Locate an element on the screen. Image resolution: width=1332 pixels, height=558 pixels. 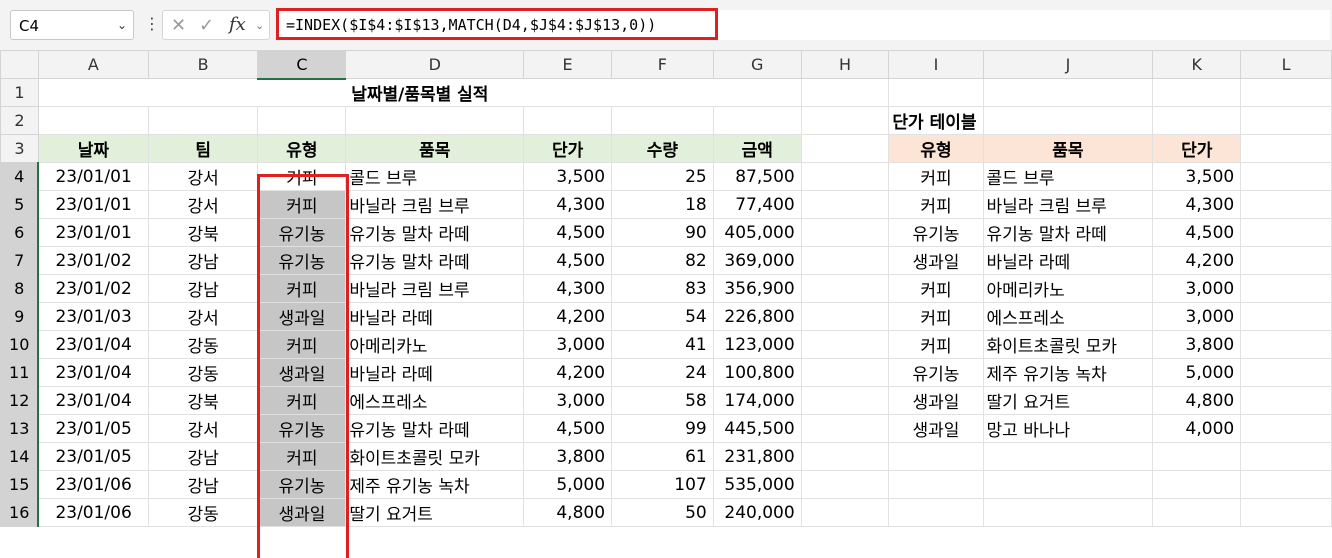
sales-cell: 23/01/01 is located at coordinates (93, 204).